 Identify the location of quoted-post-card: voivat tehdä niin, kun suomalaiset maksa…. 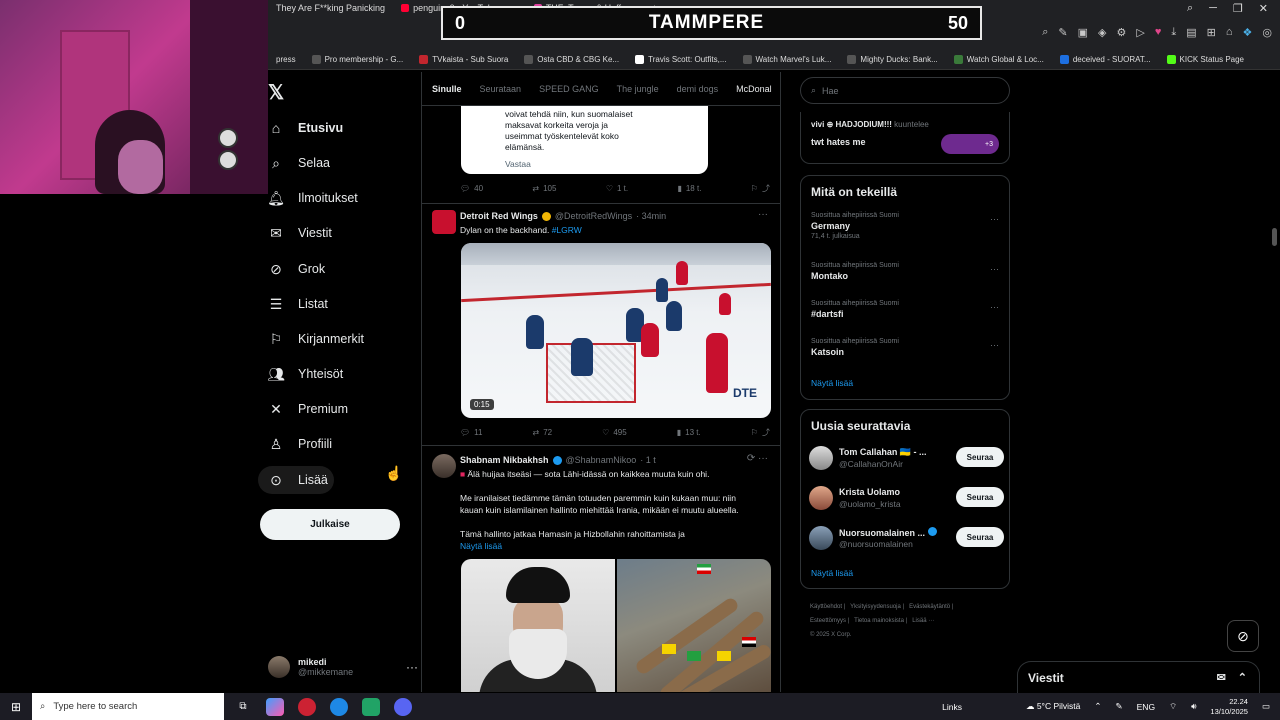
(584, 140).